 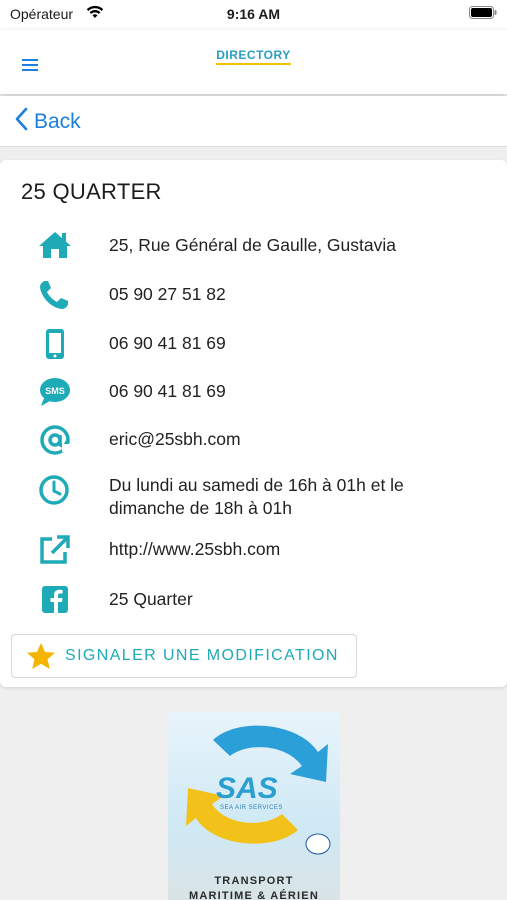 I want to click on mobile-text: 06 90 41 81 69, so click(x=167, y=343).